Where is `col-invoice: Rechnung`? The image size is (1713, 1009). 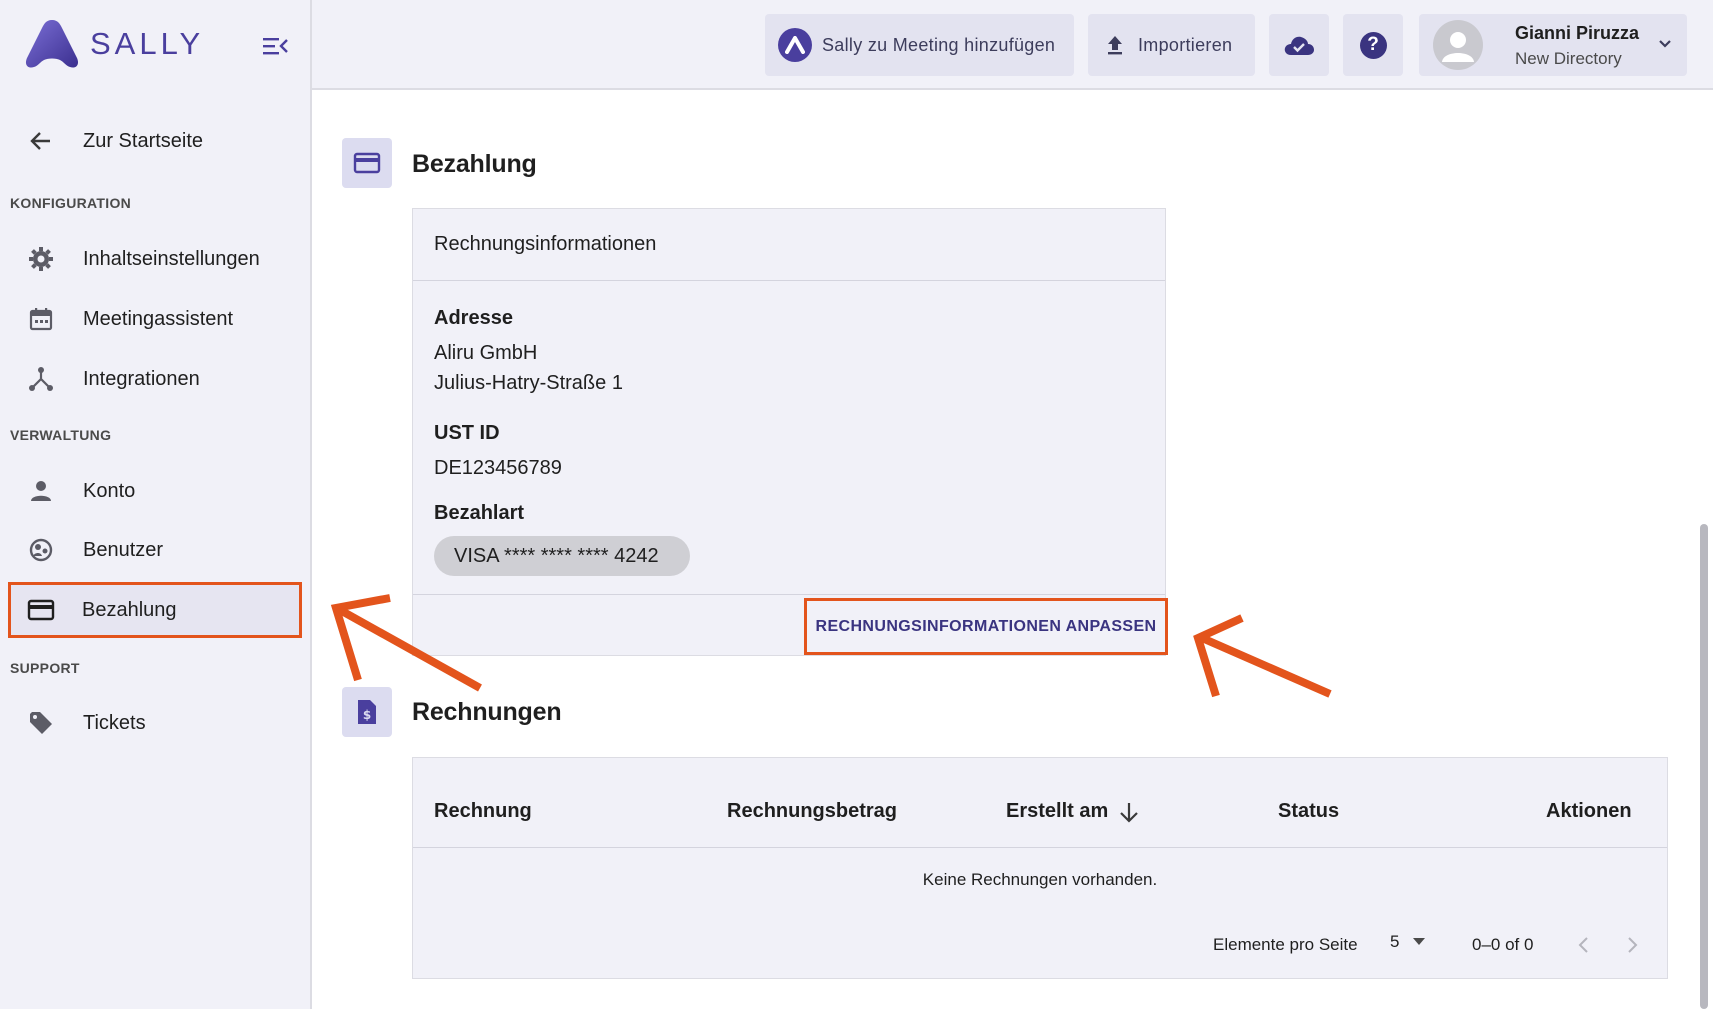 col-invoice: Rechnung is located at coordinates (483, 811).